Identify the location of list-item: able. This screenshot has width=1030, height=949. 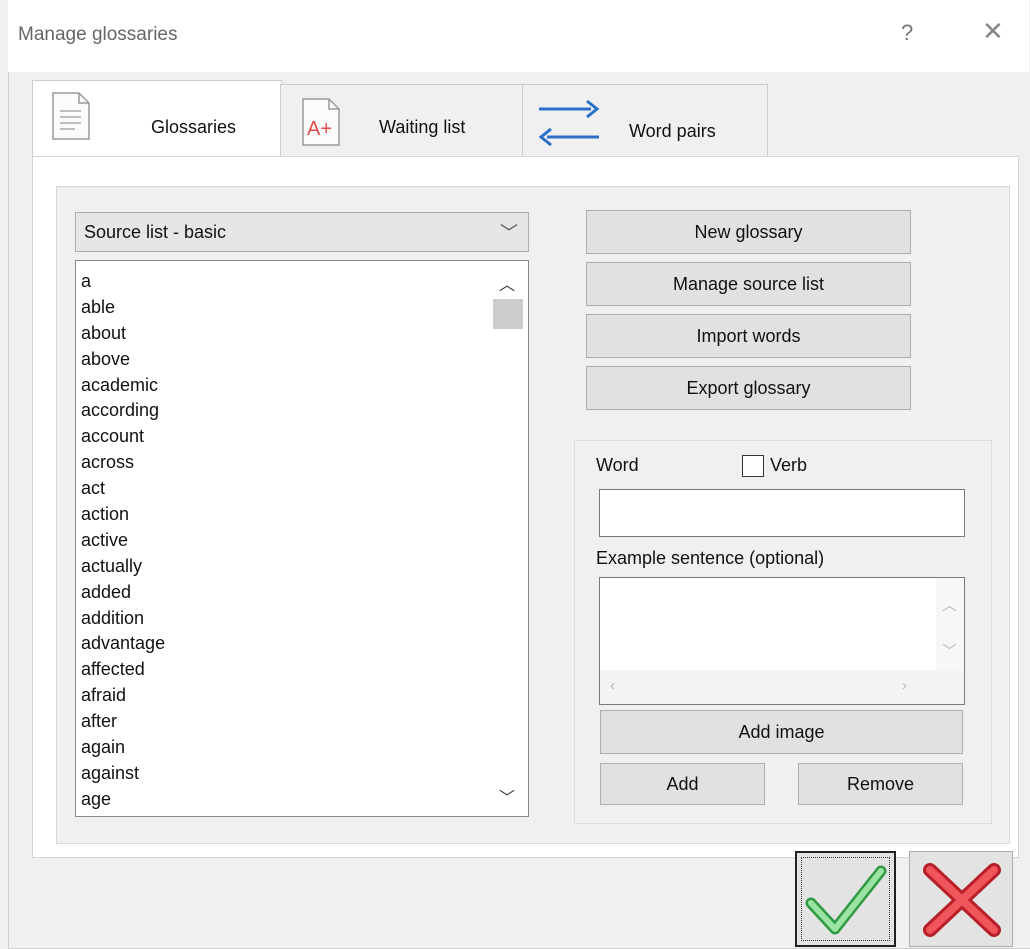
(123, 308).